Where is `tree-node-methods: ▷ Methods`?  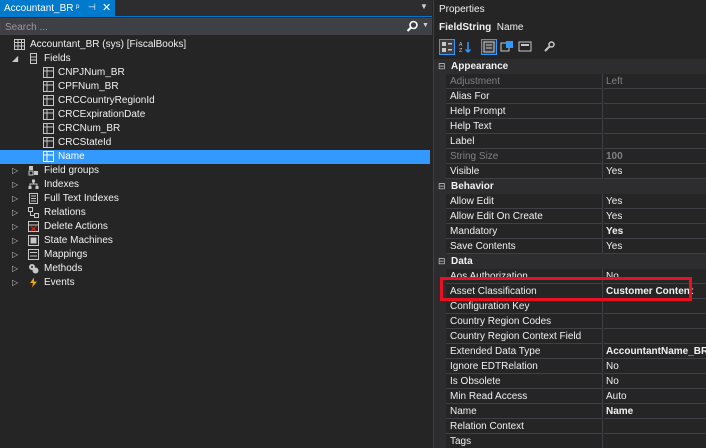
tree-node-methods: ▷ Methods is located at coordinates (215, 269).